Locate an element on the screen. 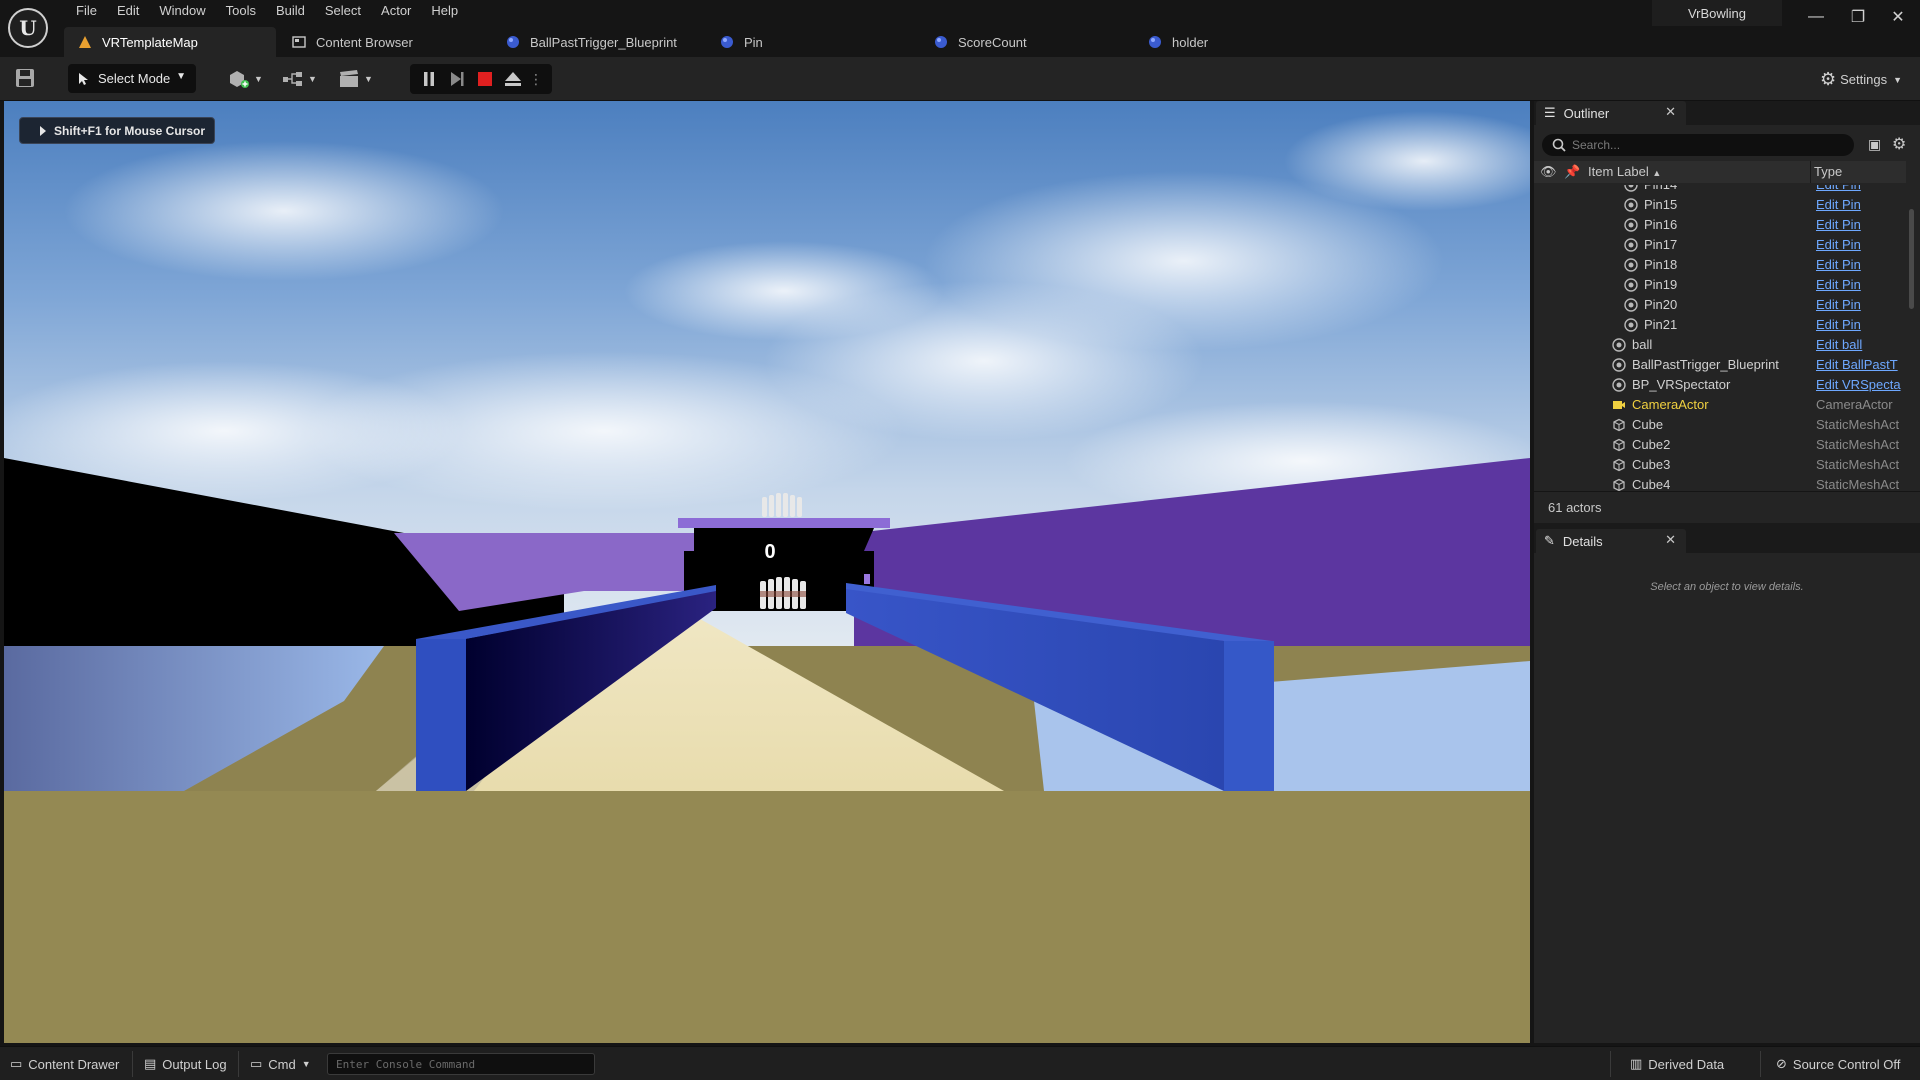 The height and width of the screenshot is (1080, 1920). details-title: Details is located at coordinates (1582, 541).